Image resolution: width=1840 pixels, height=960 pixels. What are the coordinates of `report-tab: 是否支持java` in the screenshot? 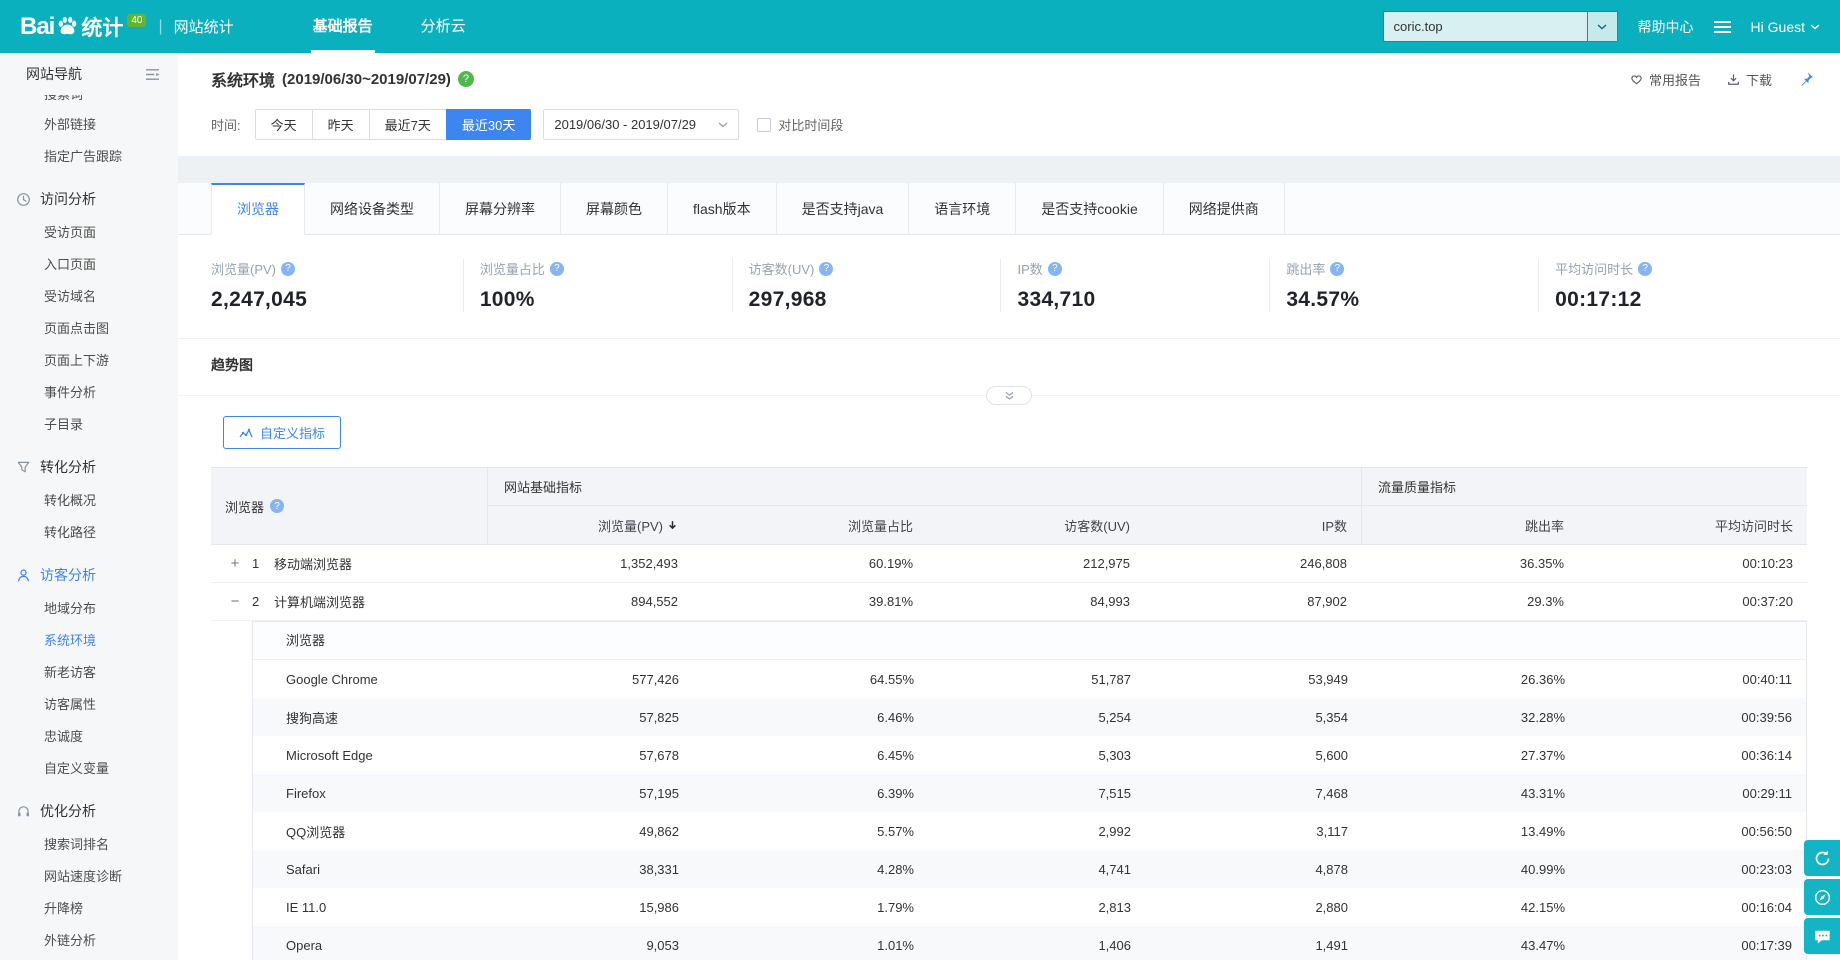 It's located at (843, 208).